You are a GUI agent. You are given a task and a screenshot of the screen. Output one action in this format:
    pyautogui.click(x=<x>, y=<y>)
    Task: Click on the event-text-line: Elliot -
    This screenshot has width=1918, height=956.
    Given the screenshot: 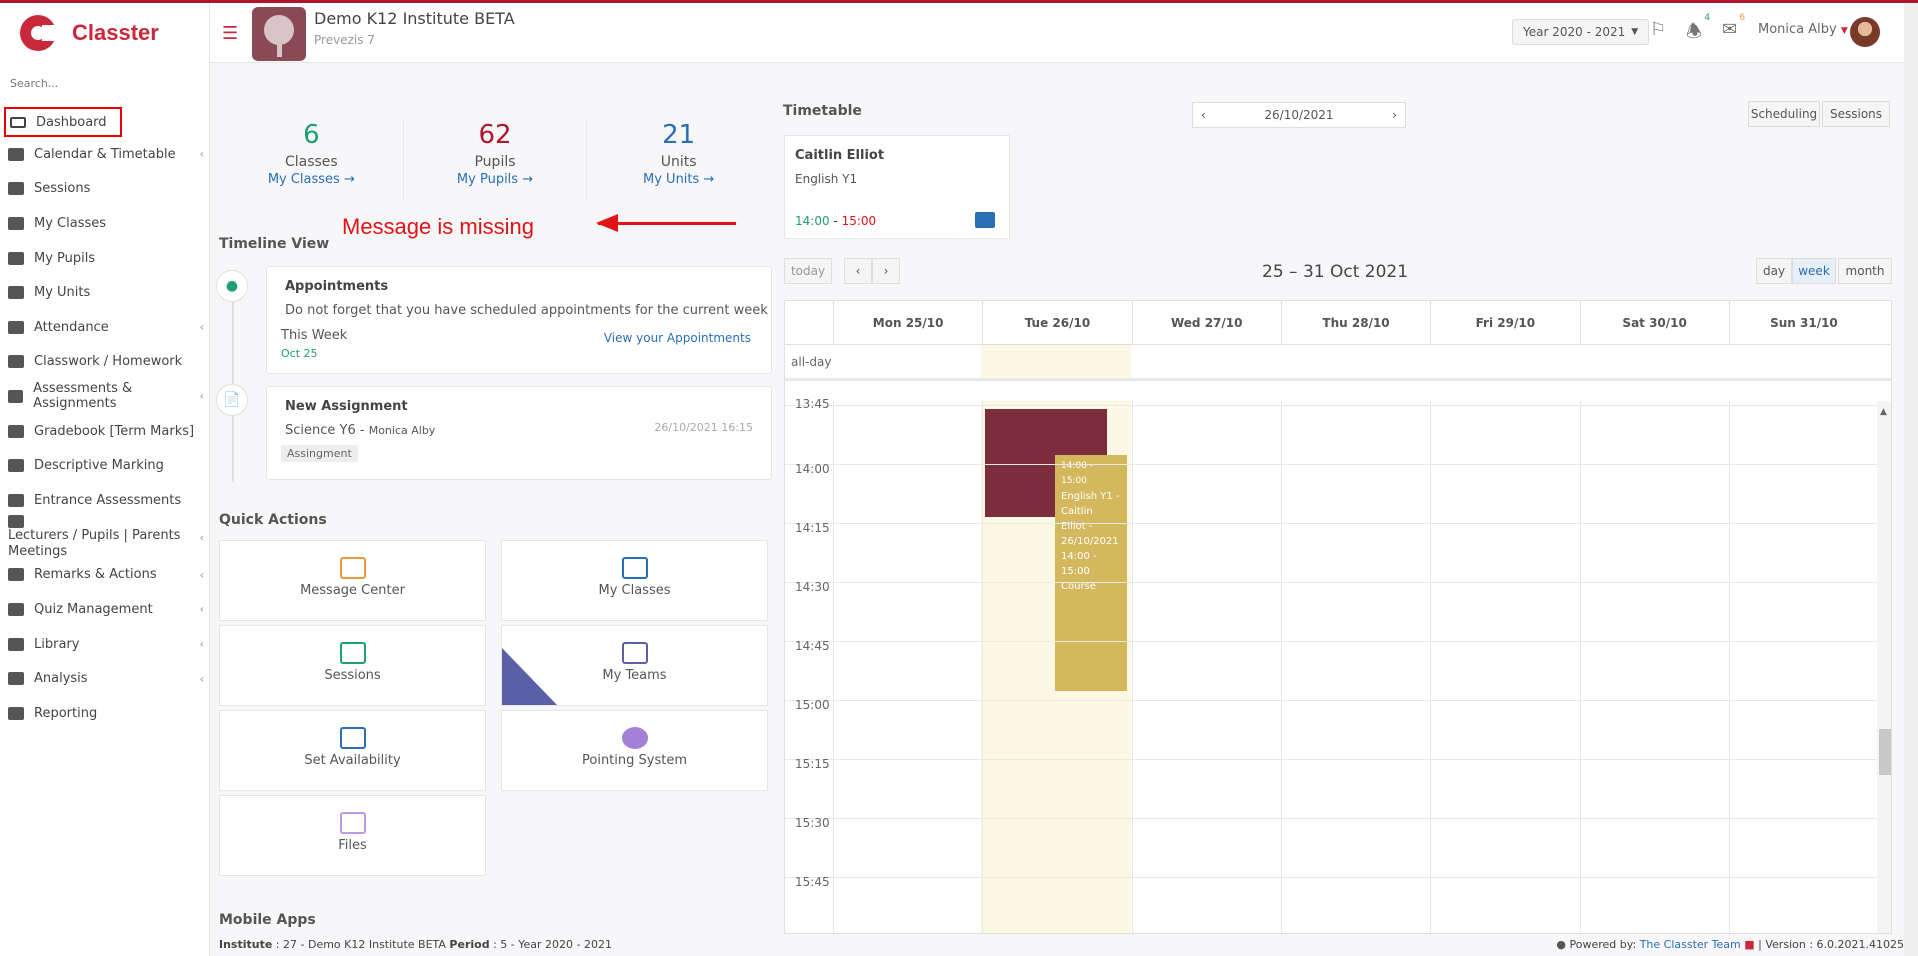 What is the action you would take?
    pyautogui.click(x=1077, y=526)
    